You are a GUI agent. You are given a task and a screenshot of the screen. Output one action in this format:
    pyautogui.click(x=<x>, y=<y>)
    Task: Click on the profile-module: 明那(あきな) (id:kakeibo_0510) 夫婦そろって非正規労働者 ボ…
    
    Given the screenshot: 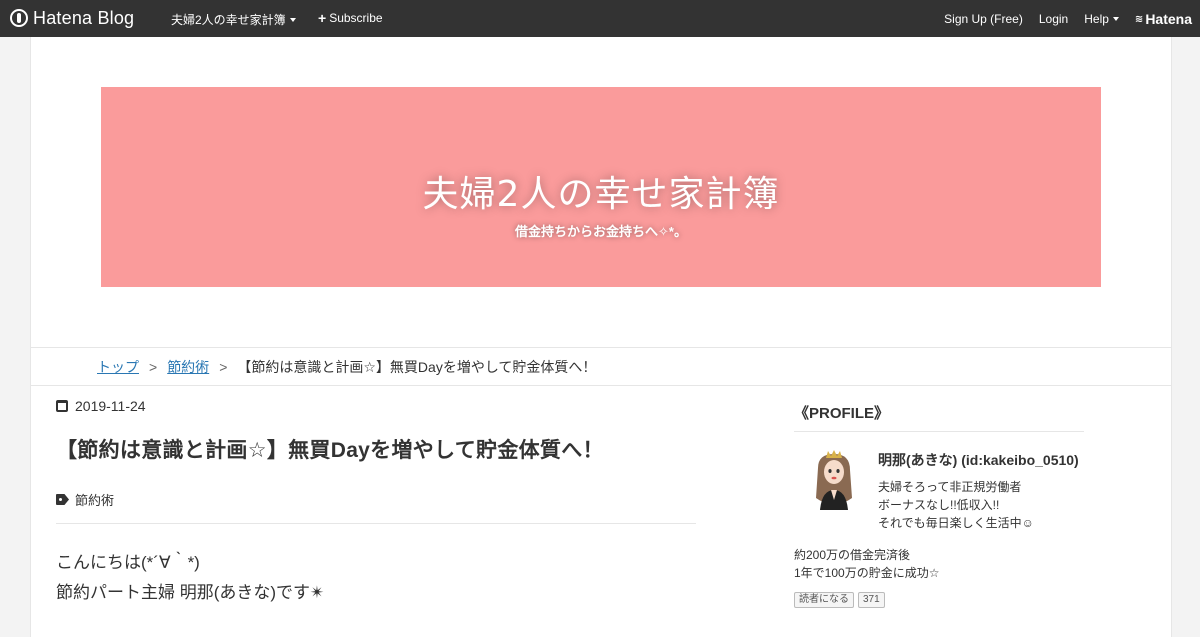 What is the action you would take?
    pyautogui.click(x=939, y=490)
    